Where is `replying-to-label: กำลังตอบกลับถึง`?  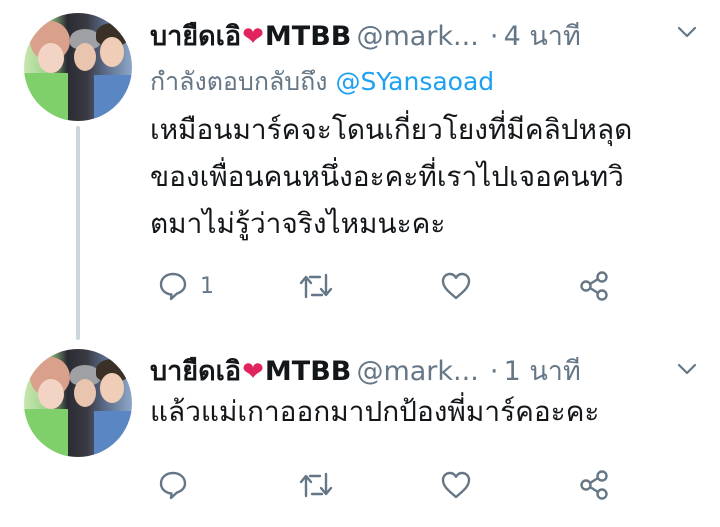
replying-to-label: กำลังตอบกลับถึง is located at coordinates (239, 81).